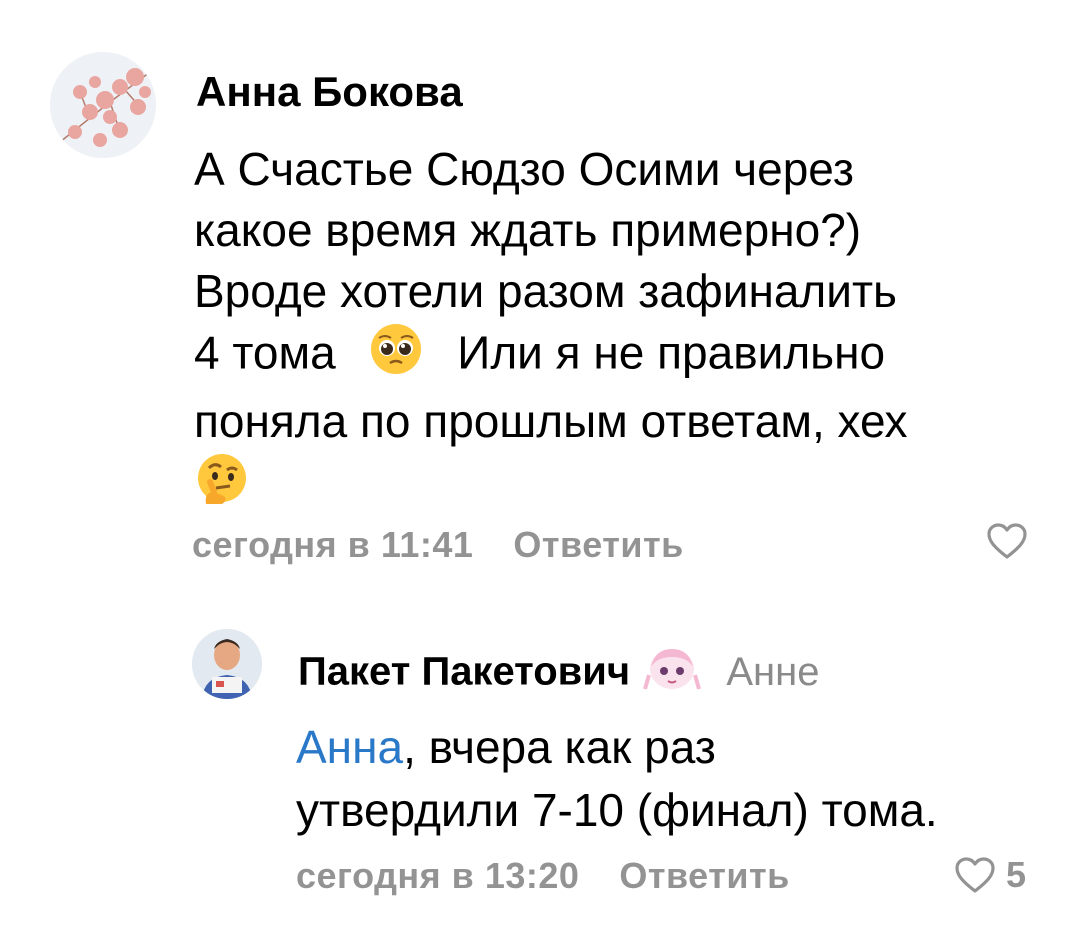 This screenshot has width=1080, height=933. I want to click on pleading-face-emoji, so click(396, 356).